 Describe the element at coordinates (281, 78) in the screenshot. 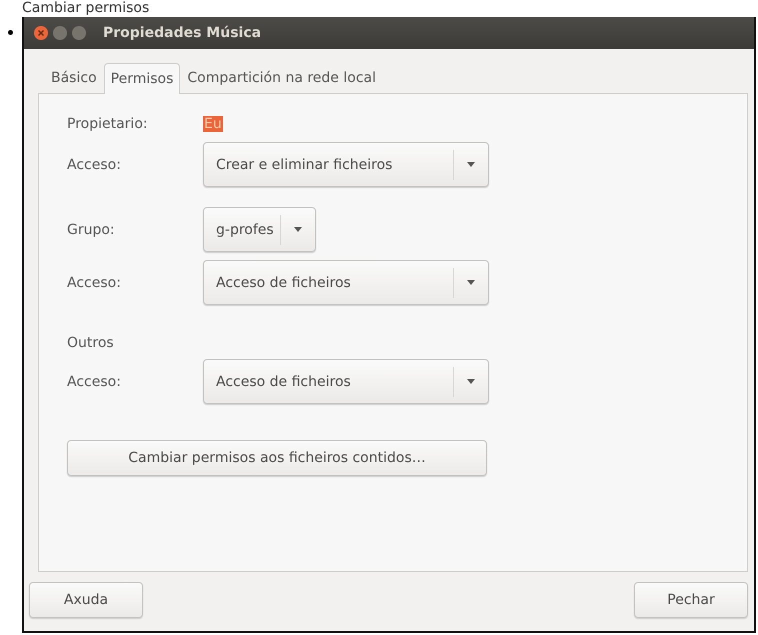

I see `tab: Compartición na rede local` at that location.